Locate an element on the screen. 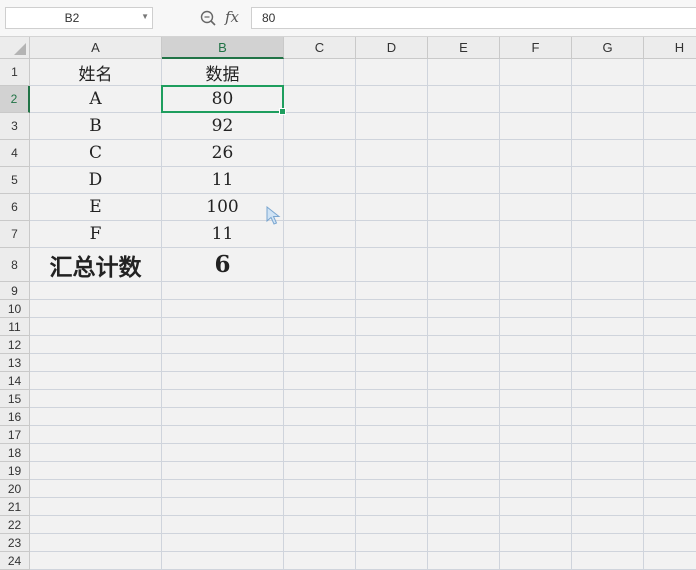 The width and height of the screenshot is (696, 570). cell-d11 is located at coordinates (392, 327).